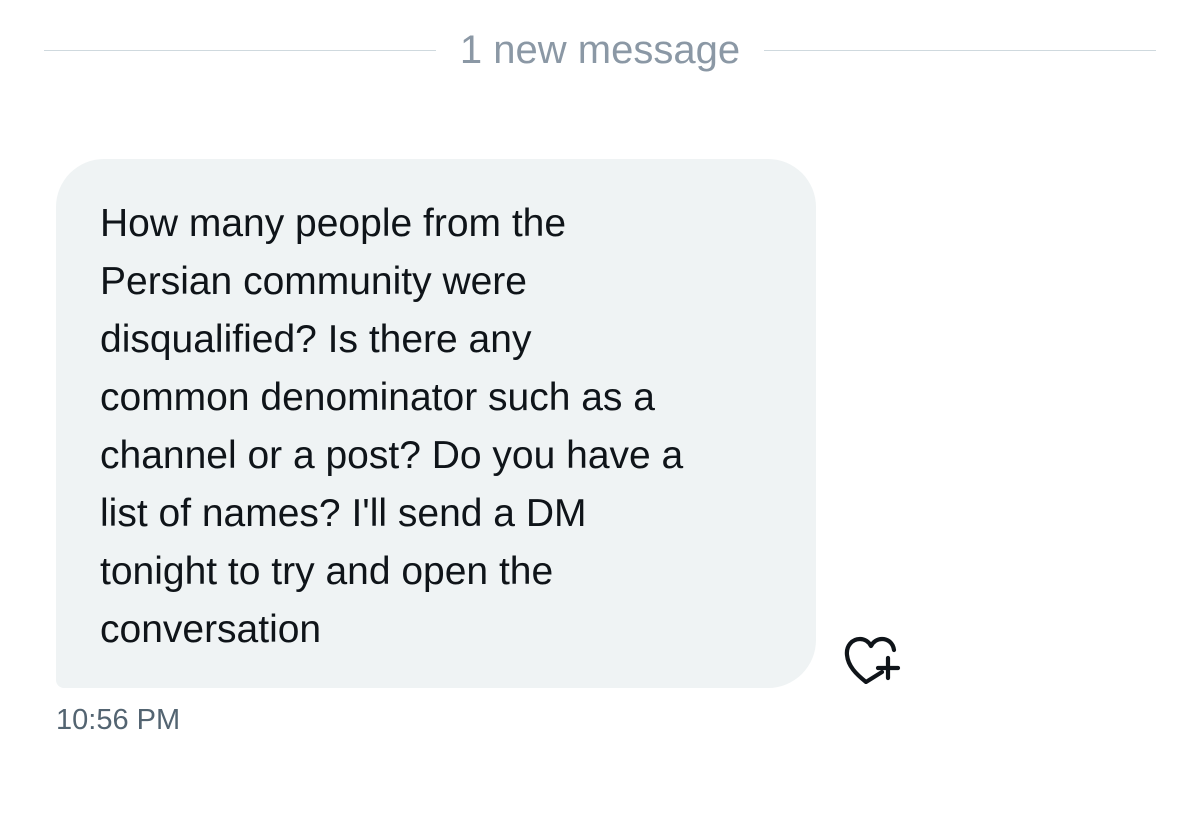 This screenshot has width=1200, height=823. Describe the element at coordinates (872, 660) in the screenshot. I see `heart-plus-icon` at that location.